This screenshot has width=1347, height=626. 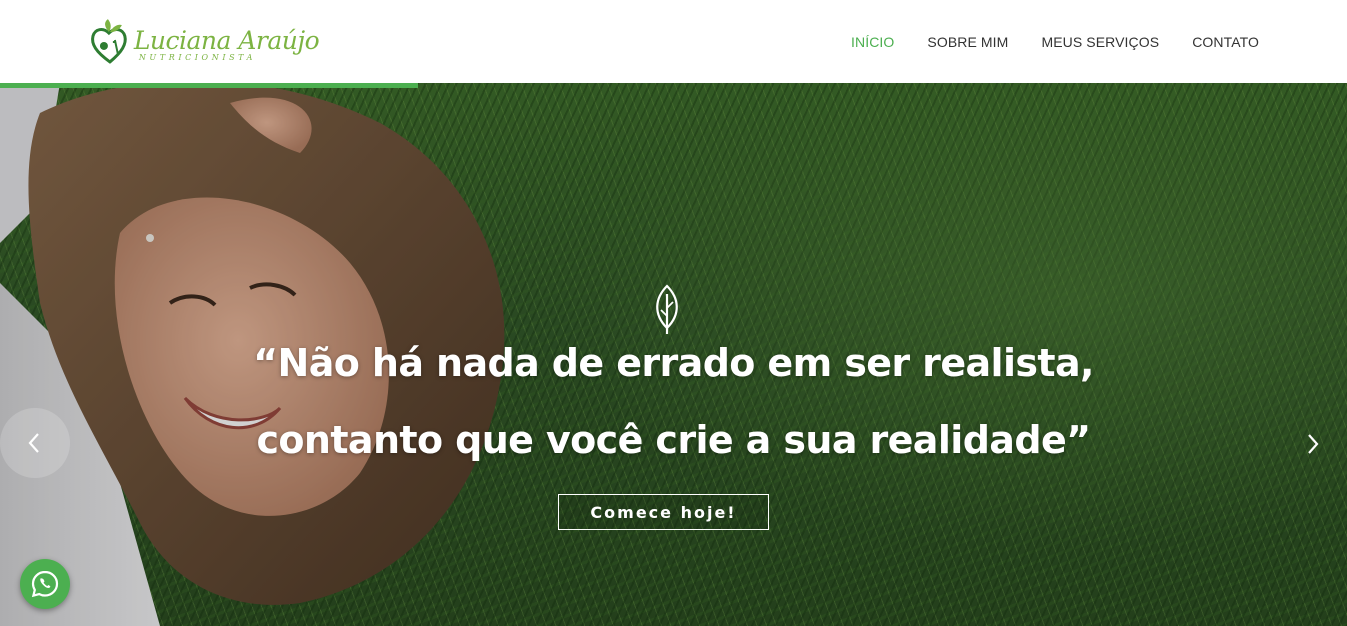 I want to click on comece-hoje-button: Comece hoje!, so click(x=663, y=512).